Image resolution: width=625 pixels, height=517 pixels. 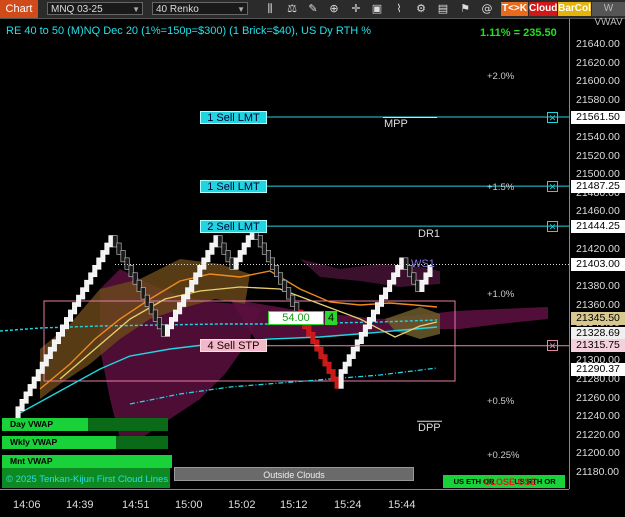 I want to click on outside-clouds-label: Outside Clouds, so click(x=294, y=474).